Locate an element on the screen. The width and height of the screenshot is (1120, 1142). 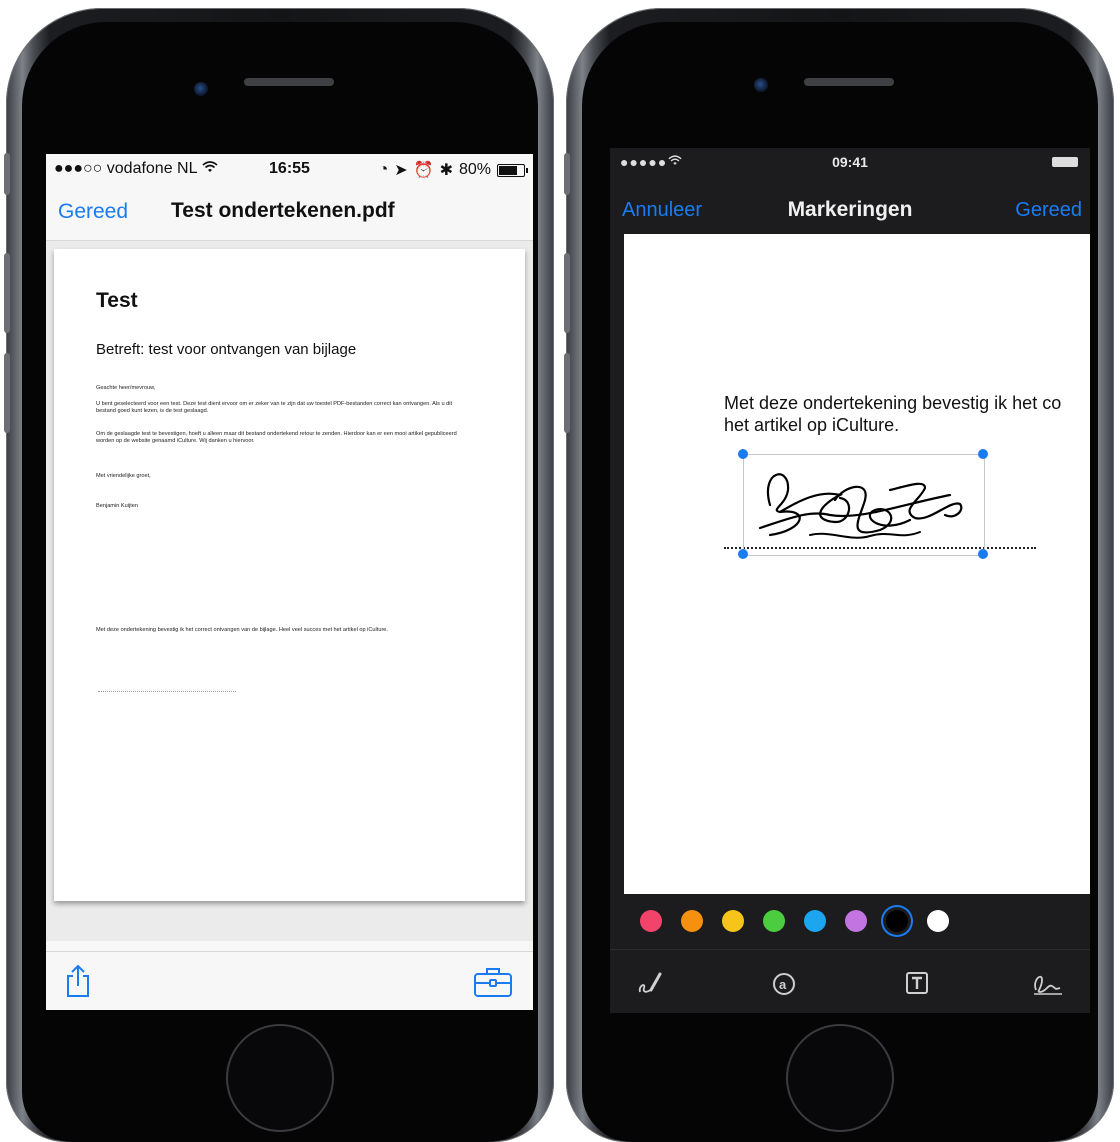
text-icon is located at coordinates (917, 983).